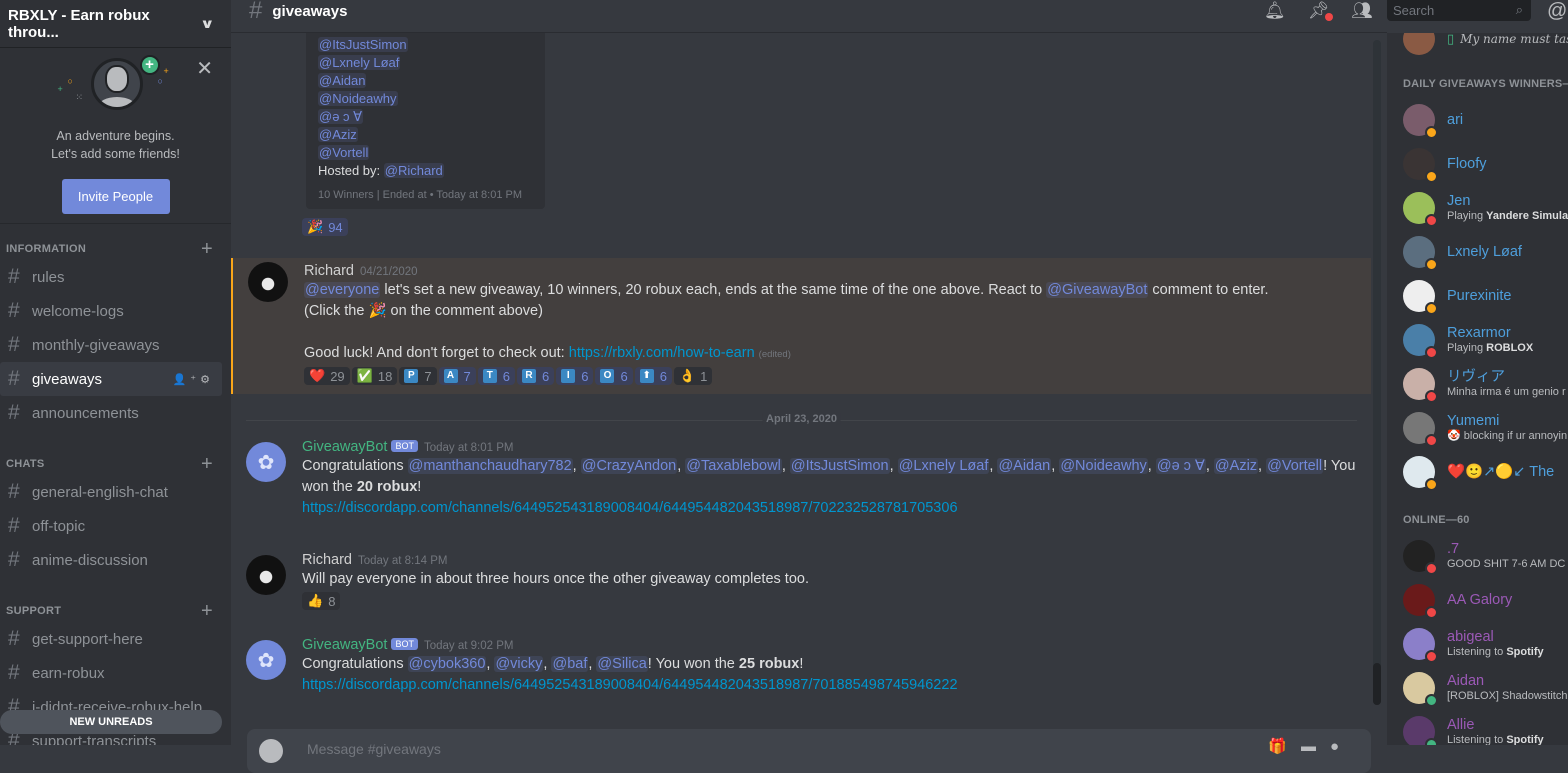  What do you see at coordinates (1103, 466) in the screenshot?
I see `mention: @Noideawhy` at bounding box center [1103, 466].